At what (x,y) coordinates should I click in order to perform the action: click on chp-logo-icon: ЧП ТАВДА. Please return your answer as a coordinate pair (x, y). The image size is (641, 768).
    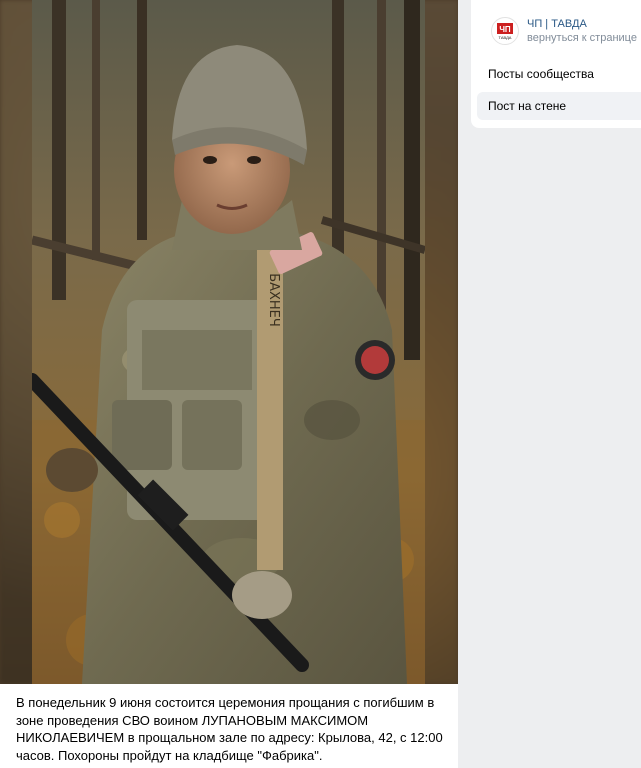
    Looking at the image, I should click on (505, 31).